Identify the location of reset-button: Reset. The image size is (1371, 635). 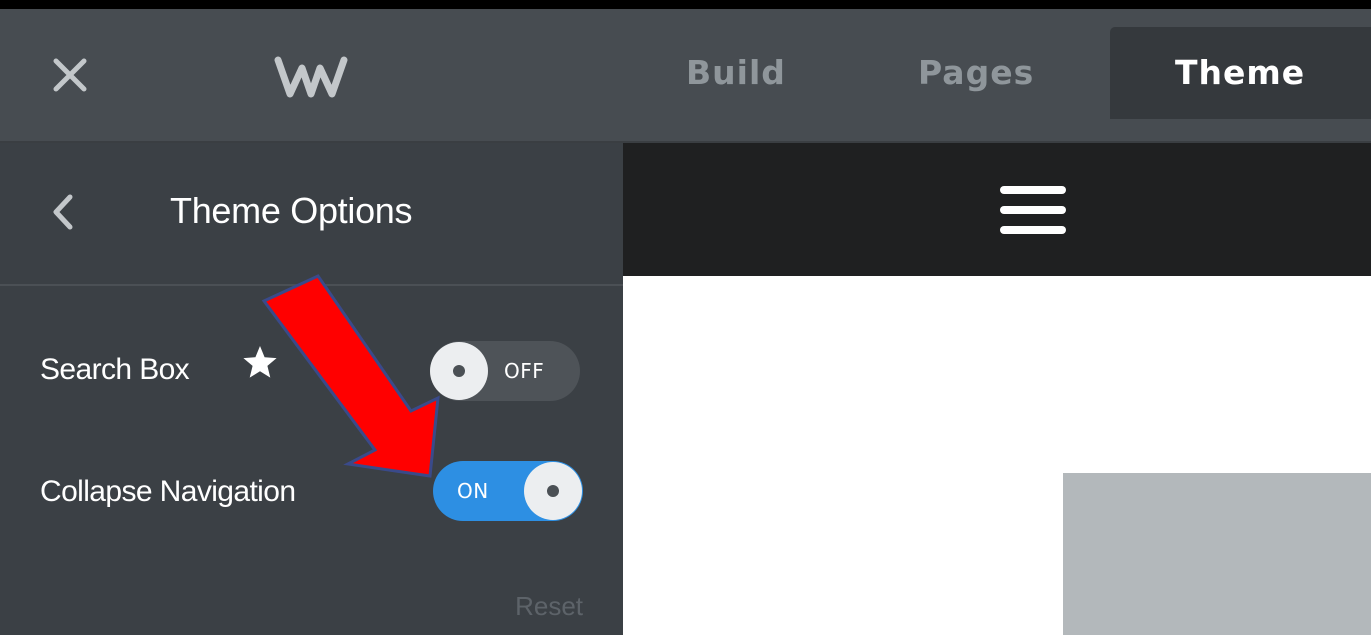
(549, 606).